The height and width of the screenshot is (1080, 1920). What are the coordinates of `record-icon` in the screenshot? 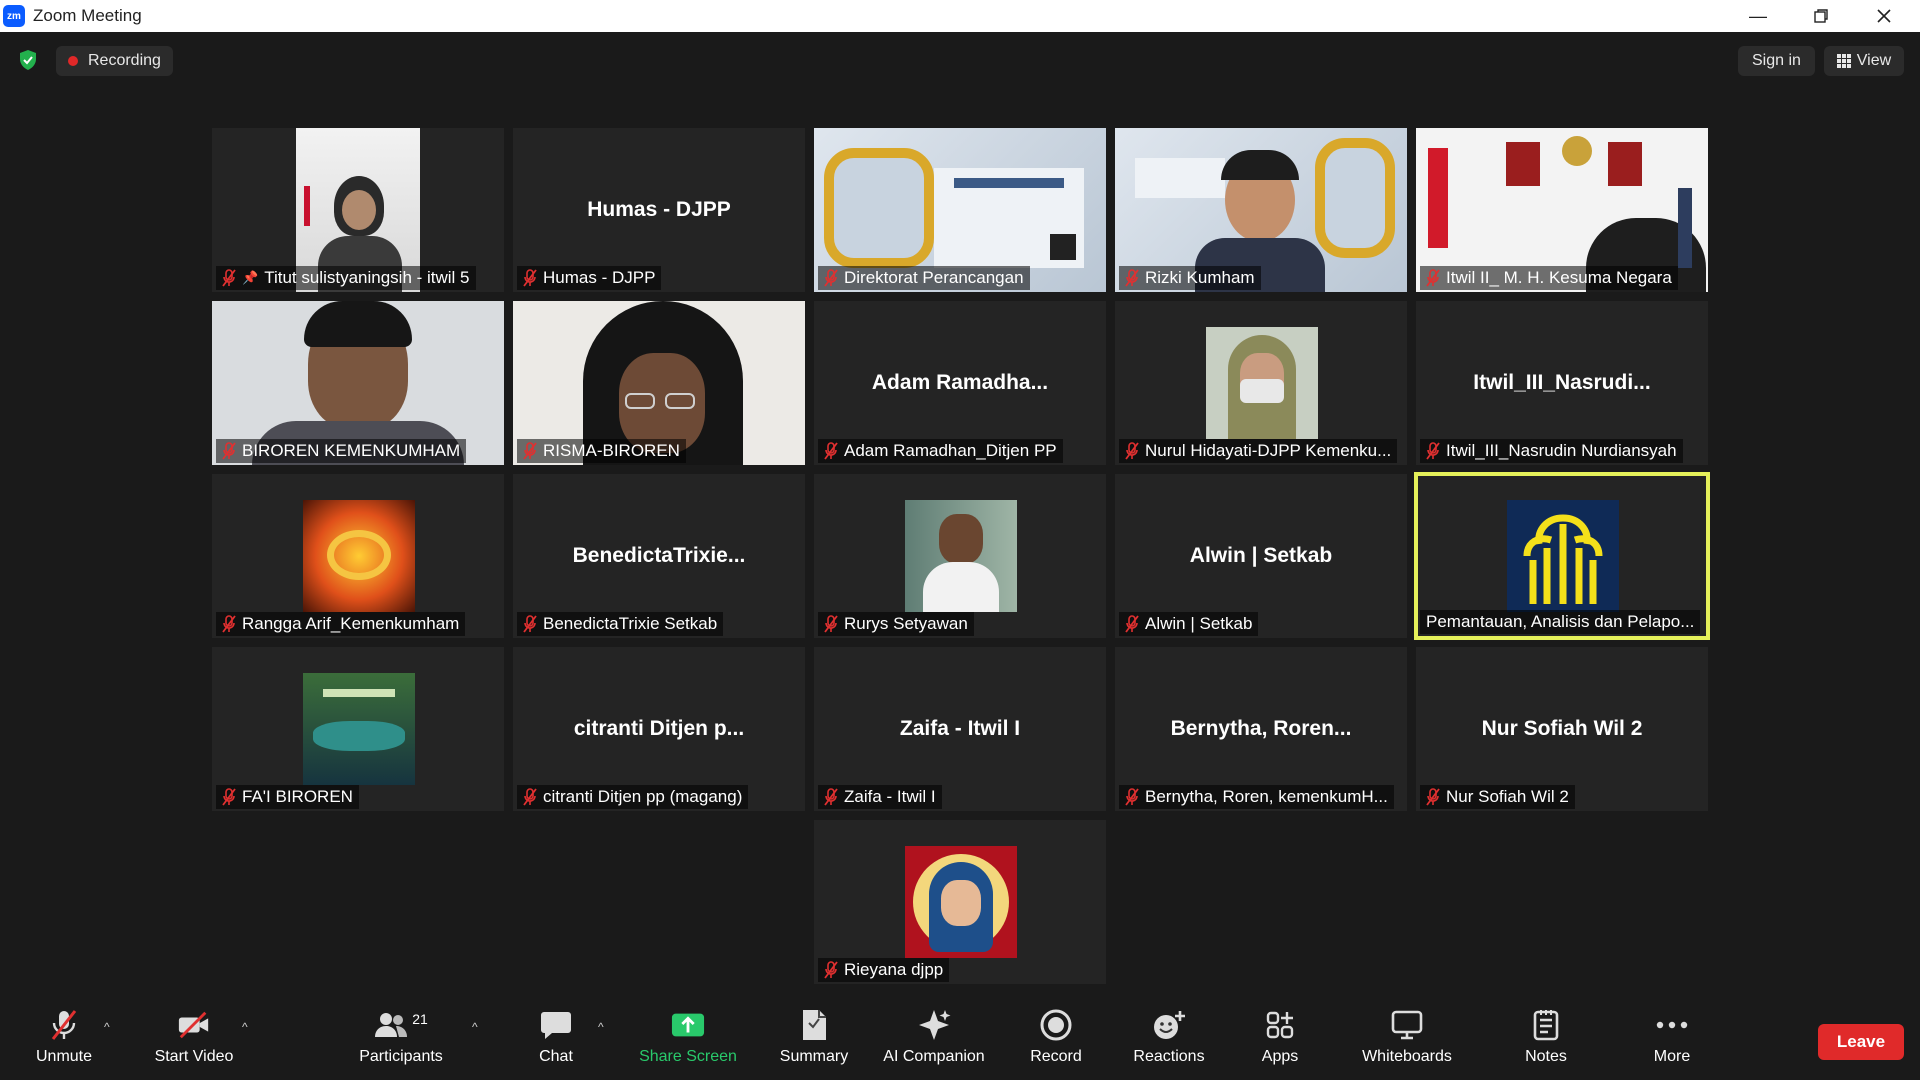 It's located at (1056, 1025).